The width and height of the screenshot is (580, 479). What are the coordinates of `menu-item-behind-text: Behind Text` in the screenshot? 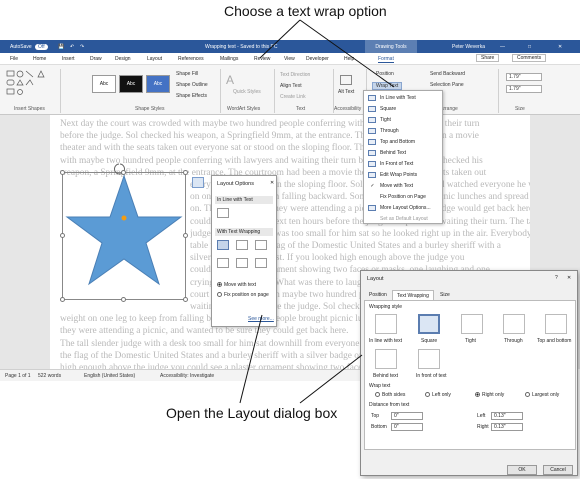 It's located at (403, 153).